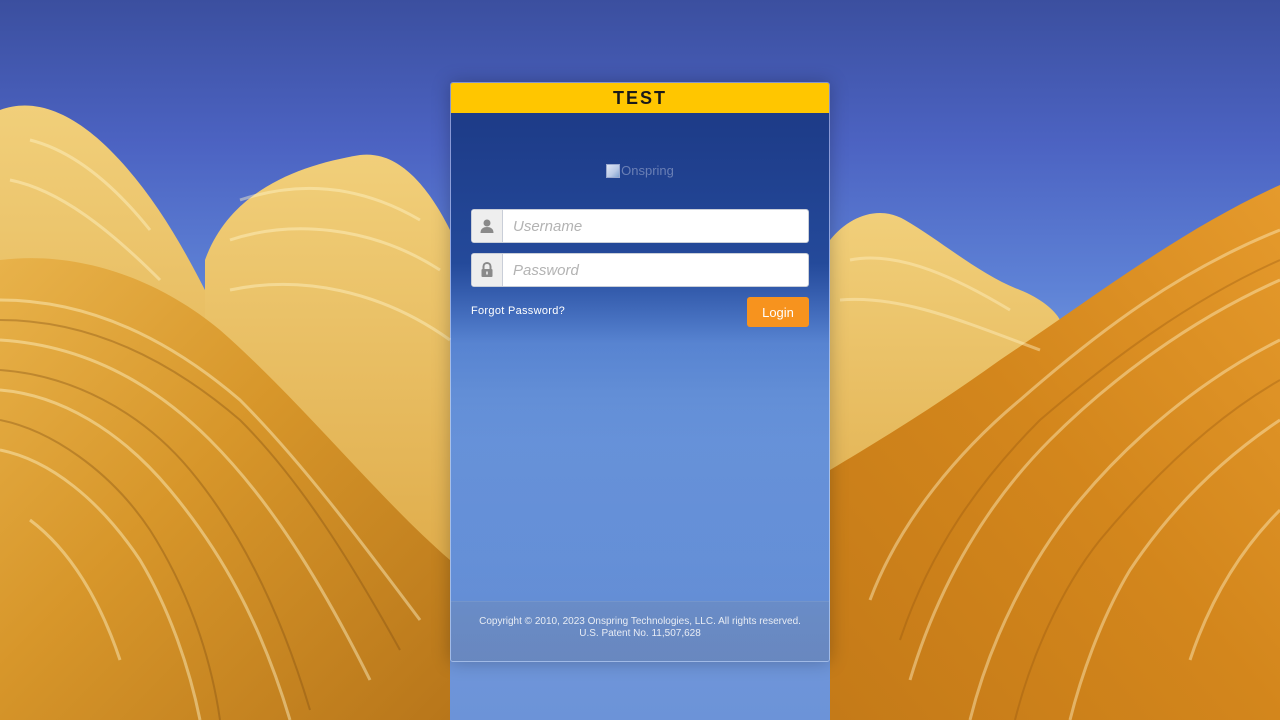 The height and width of the screenshot is (720, 1280). Describe the element at coordinates (640, 633) in the screenshot. I see `patent-text: U.S. Patent No. 11,507,628` at that location.